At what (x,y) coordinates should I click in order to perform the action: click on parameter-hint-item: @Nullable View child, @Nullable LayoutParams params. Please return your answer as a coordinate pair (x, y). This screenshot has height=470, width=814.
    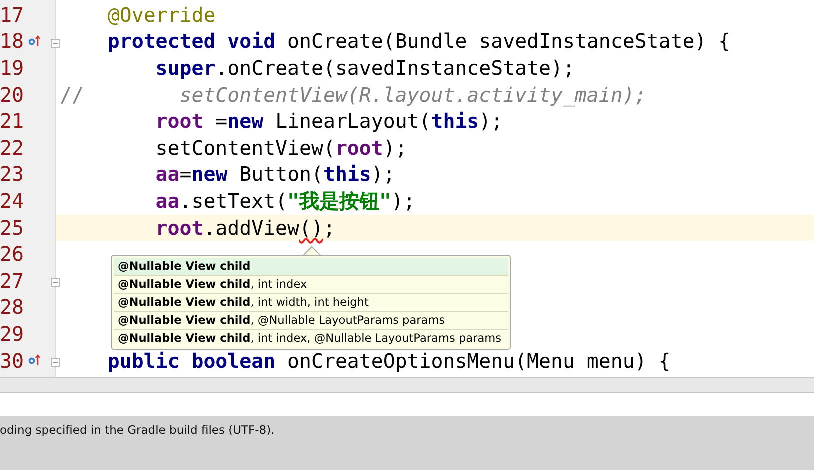
    Looking at the image, I should click on (311, 321).